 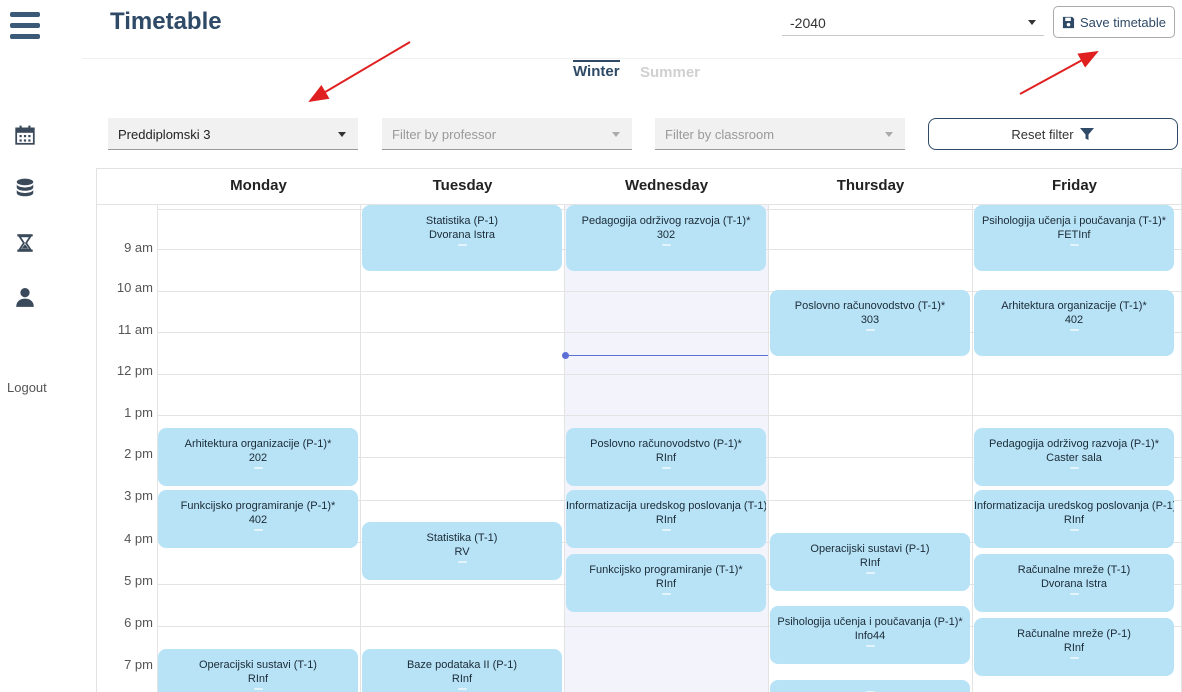 What do you see at coordinates (138, 622) in the screenshot?
I see `time-label: 6 pm` at bounding box center [138, 622].